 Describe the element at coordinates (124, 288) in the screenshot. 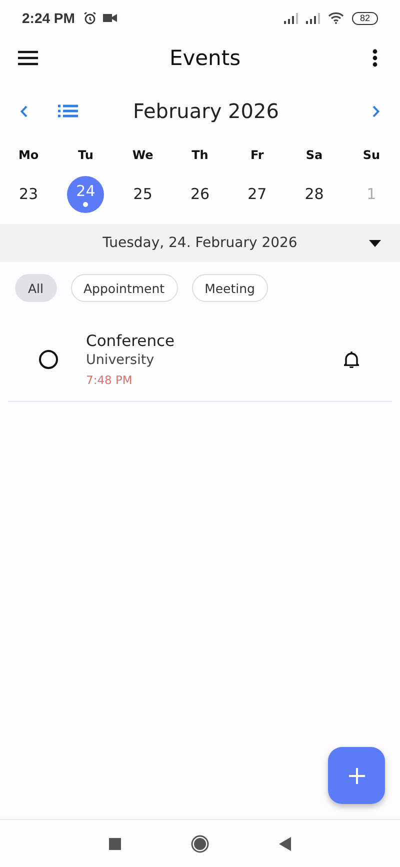

I see `filter-chip: Appointment` at that location.